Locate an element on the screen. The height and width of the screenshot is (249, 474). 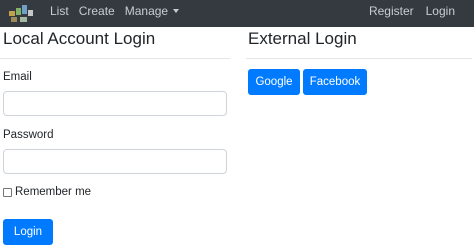
nav-manage-label: Manage is located at coordinates (146, 10).